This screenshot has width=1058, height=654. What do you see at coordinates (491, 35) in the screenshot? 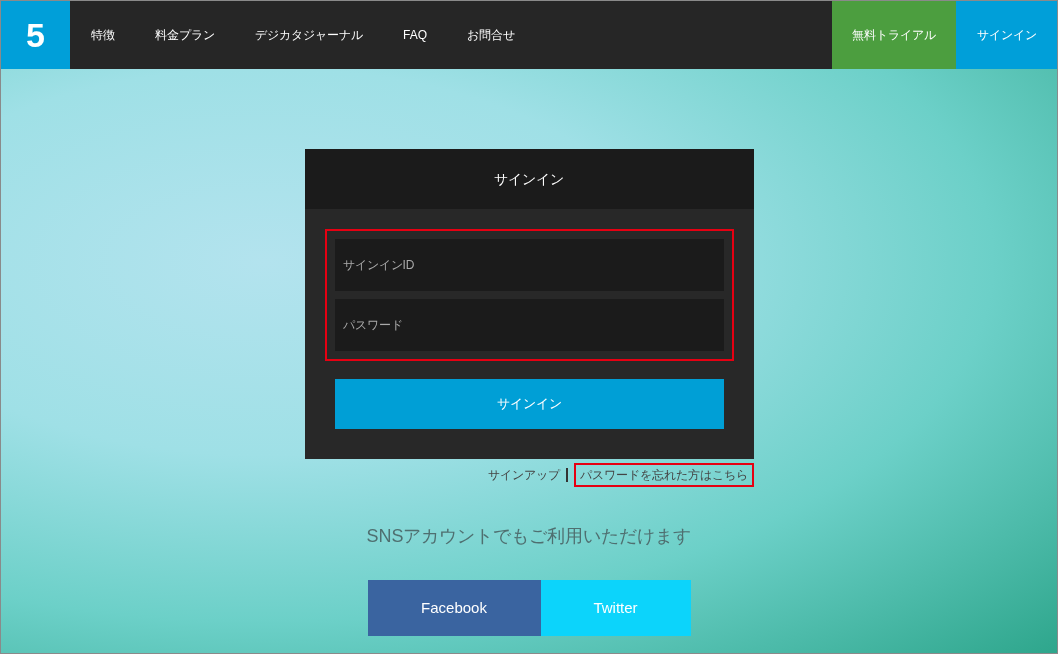
I see `nav-link: お問合せ` at bounding box center [491, 35].